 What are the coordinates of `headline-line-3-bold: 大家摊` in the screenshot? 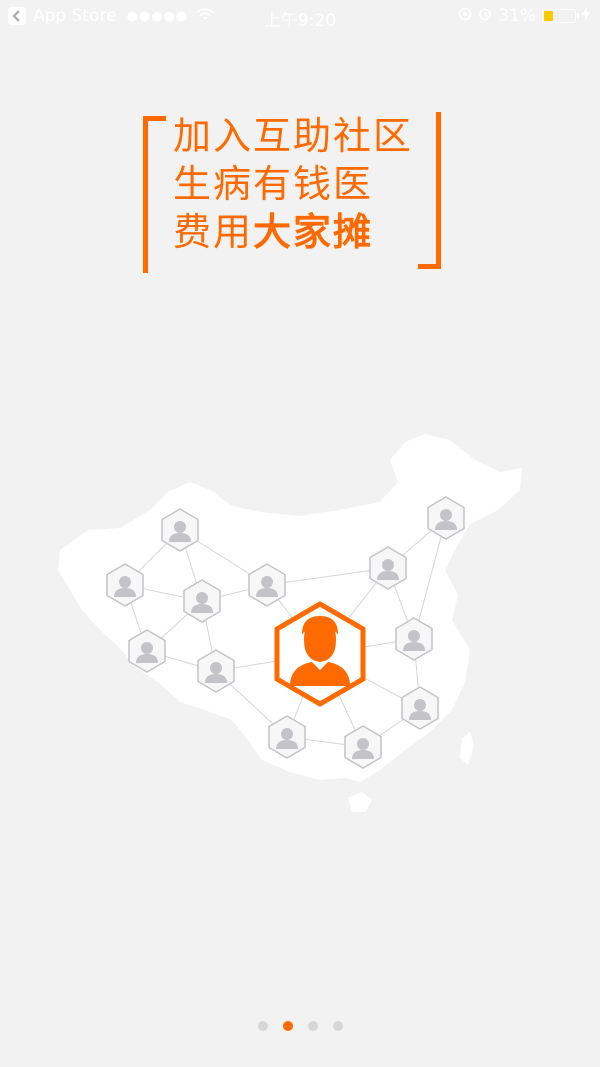 It's located at (313, 232).